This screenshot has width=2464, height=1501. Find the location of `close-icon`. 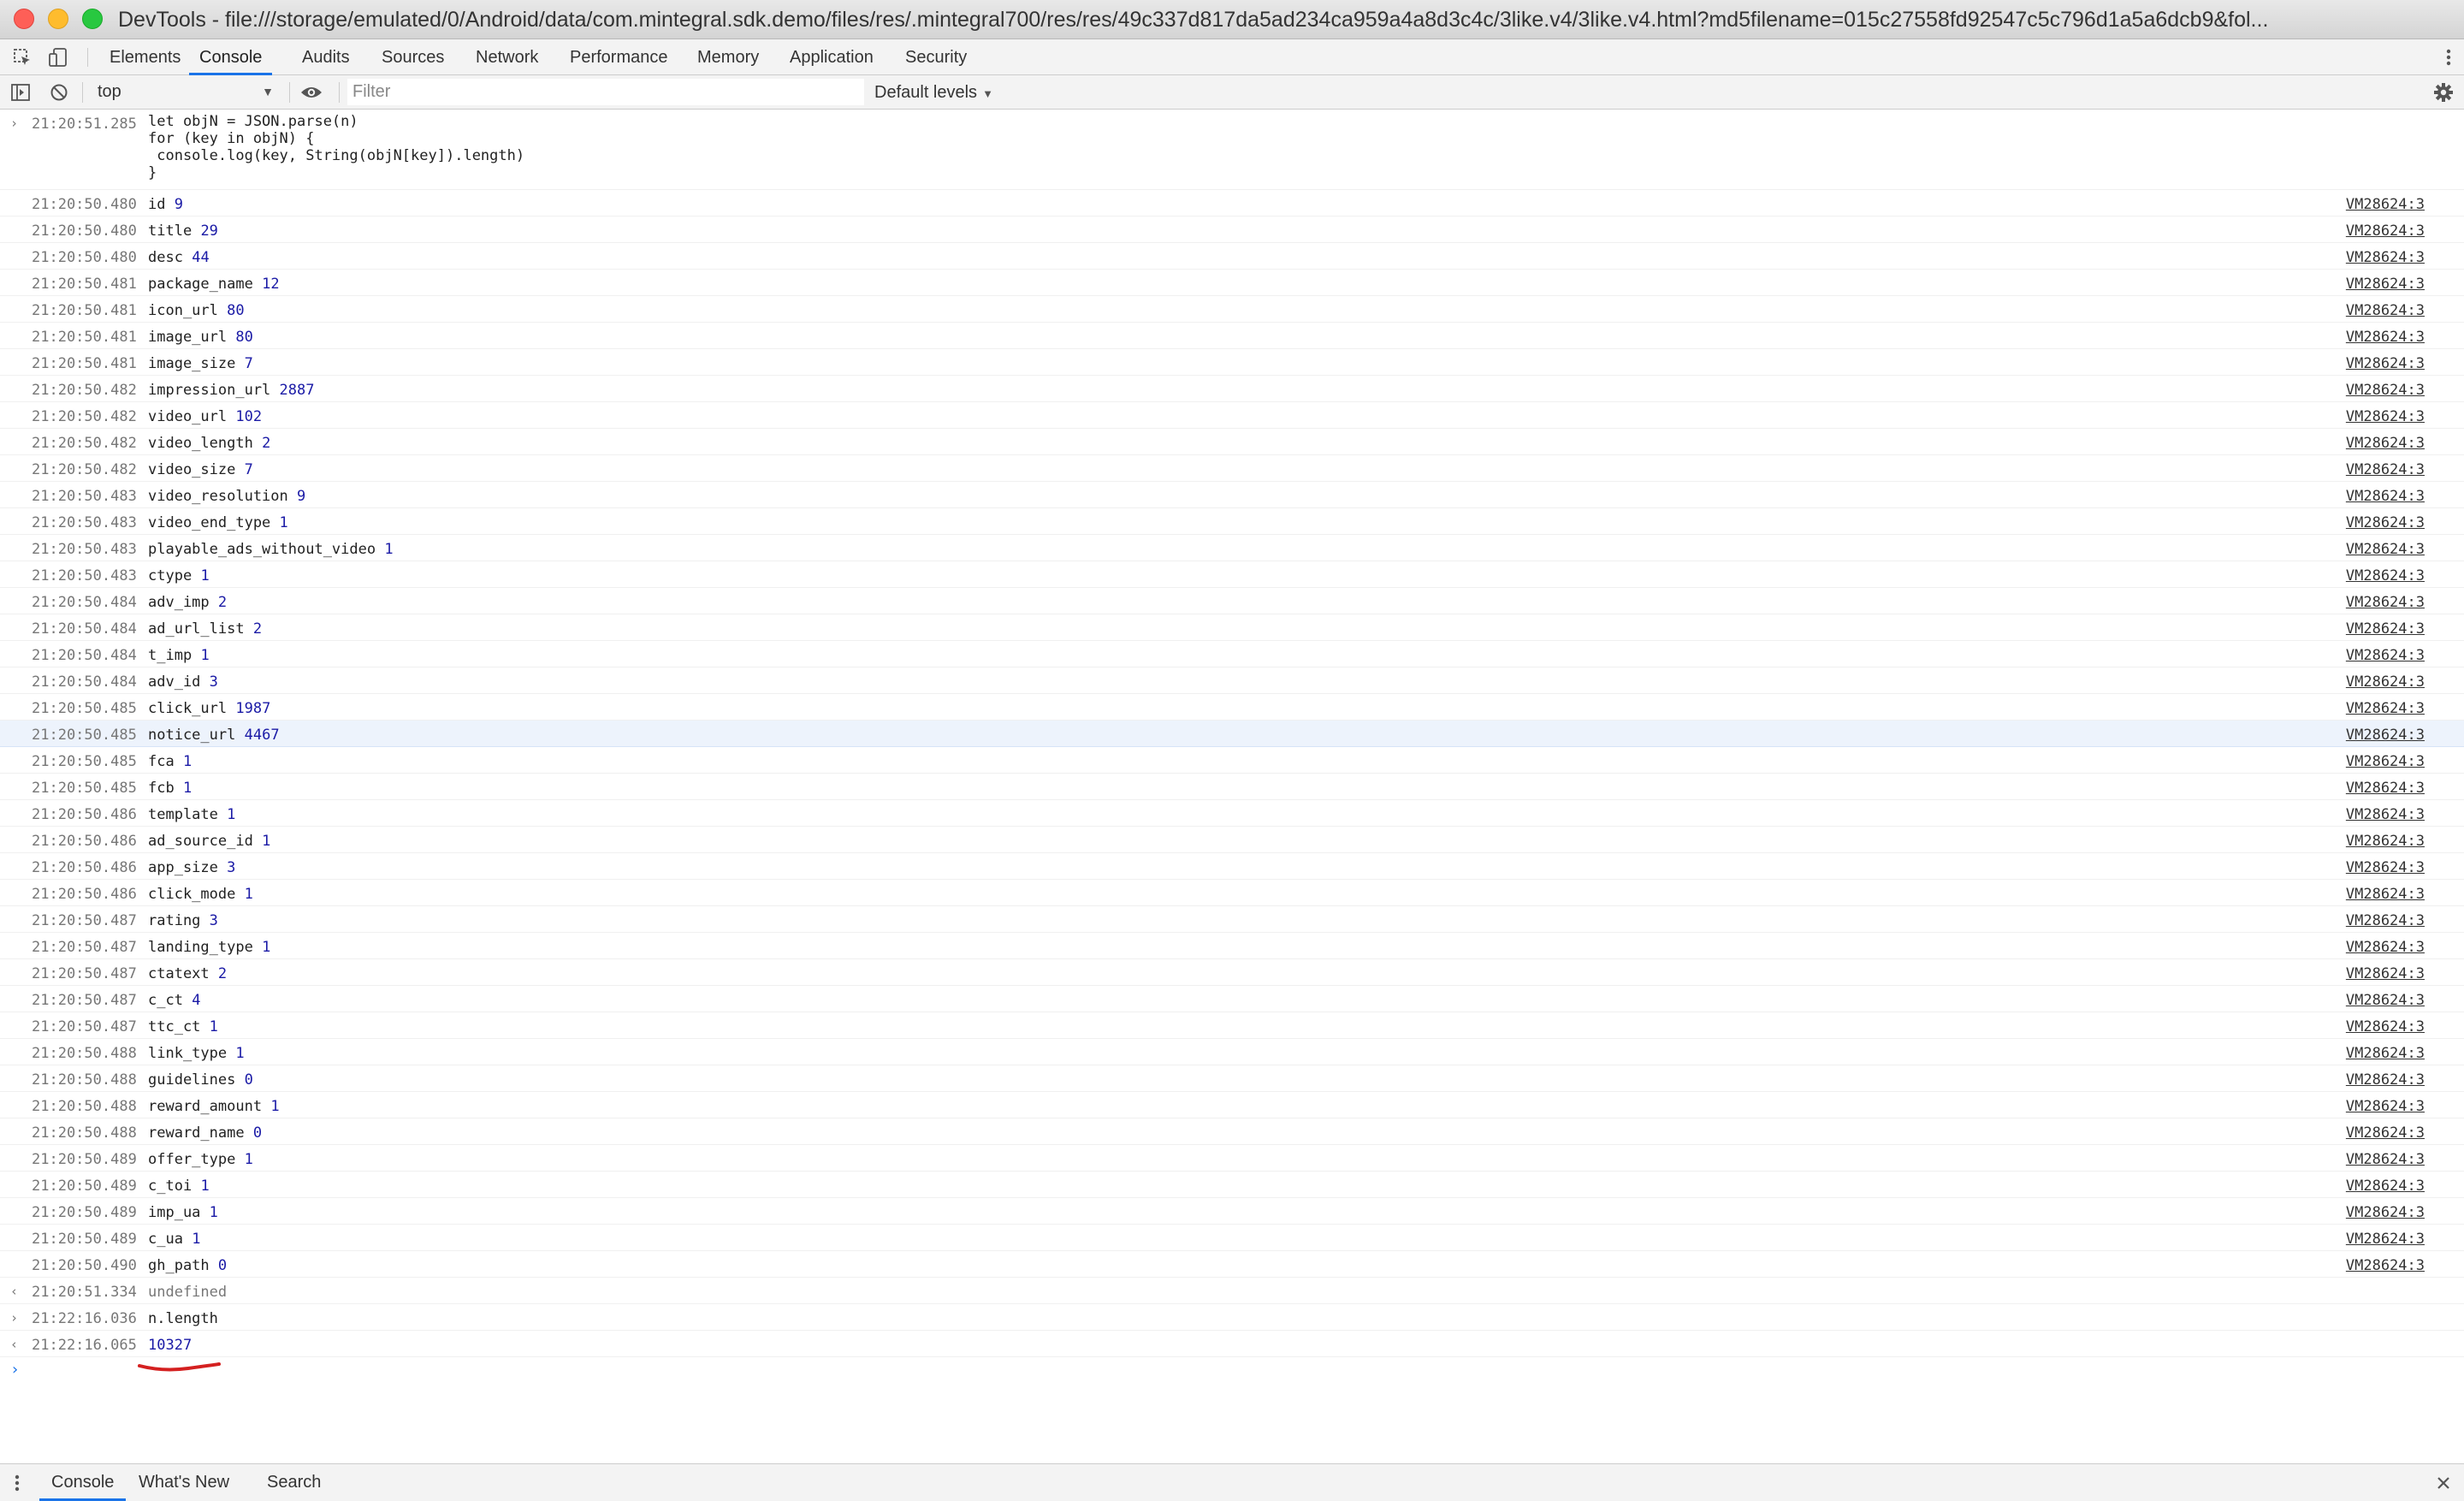

close-icon is located at coordinates (2443, 1482).